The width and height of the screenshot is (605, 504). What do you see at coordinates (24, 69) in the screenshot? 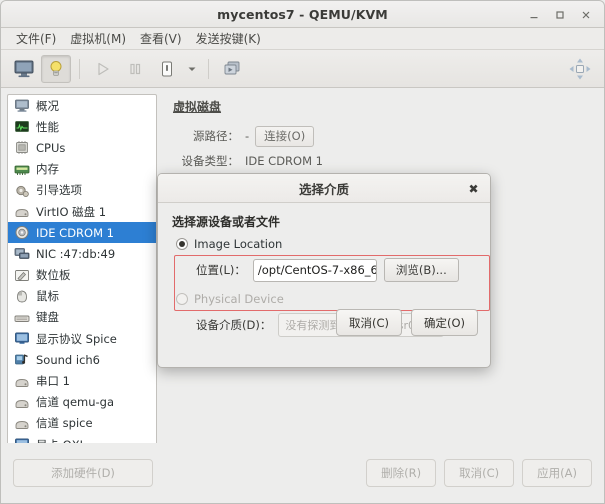
I see `console-view-button` at bounding box center [24, 69].